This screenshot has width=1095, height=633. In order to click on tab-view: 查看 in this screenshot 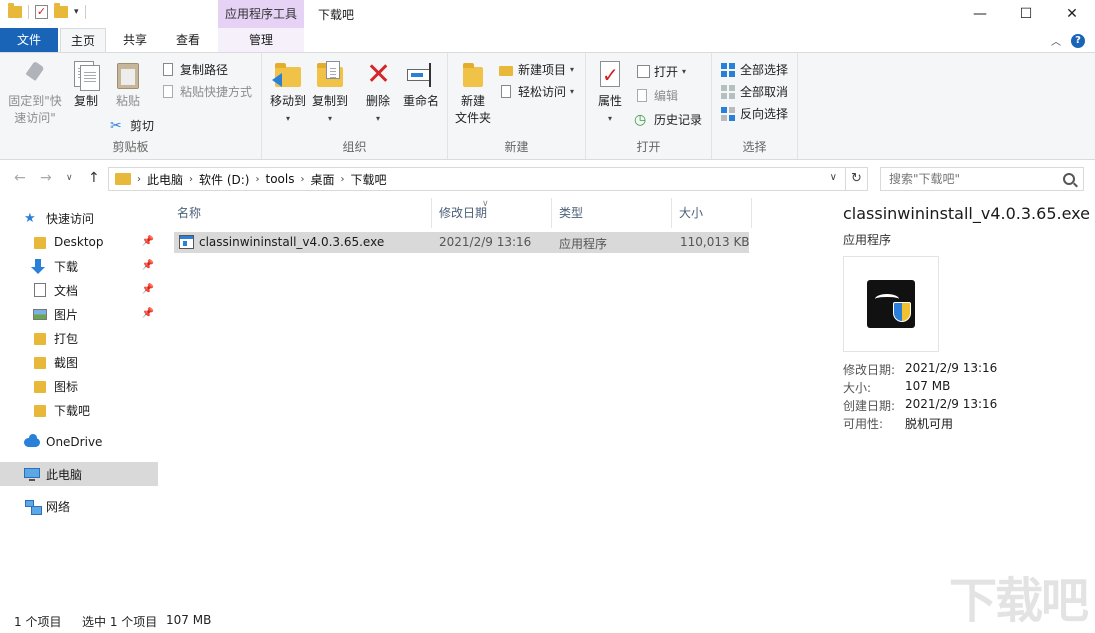, I will do `click(188, 40)`.